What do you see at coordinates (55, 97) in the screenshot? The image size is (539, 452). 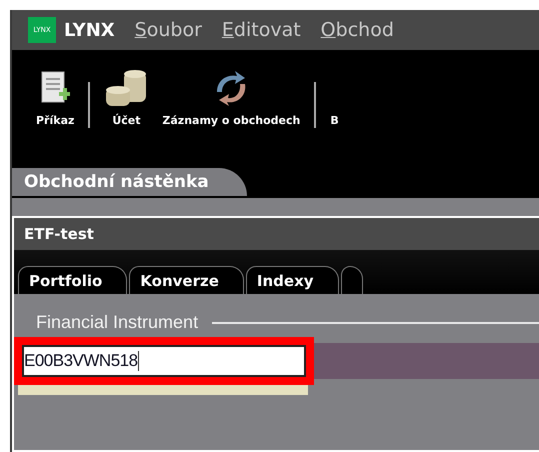 I see `toolbar-button: Příkaz` at bounding box center [55, 97].